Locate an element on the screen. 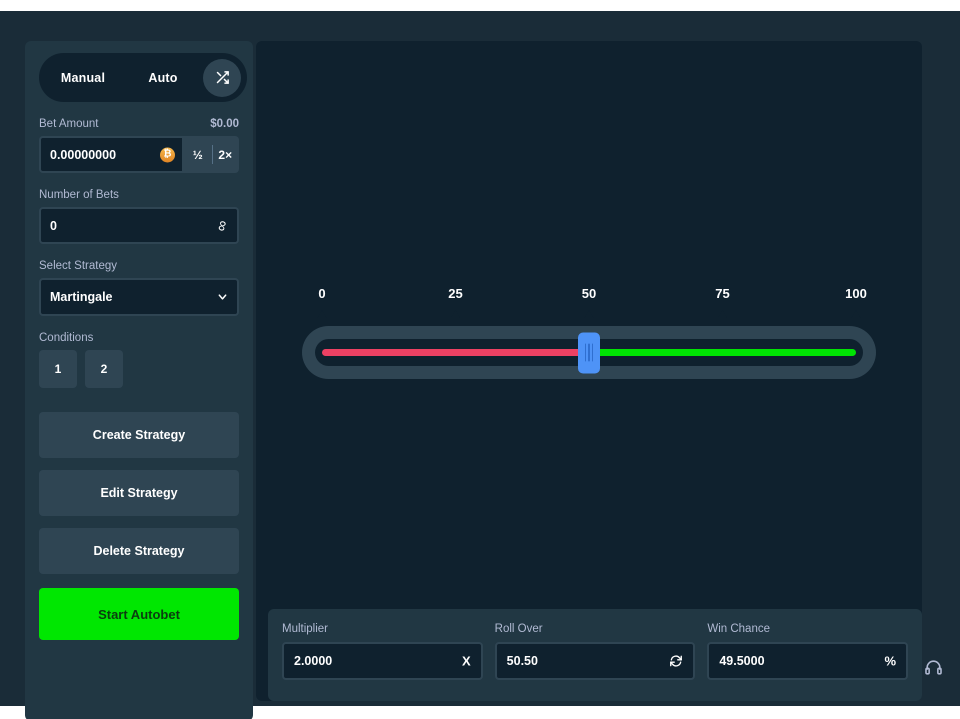 The width and height of the screenshot is (960, 719). bet-amount-input is located at coordinates (102, 154).